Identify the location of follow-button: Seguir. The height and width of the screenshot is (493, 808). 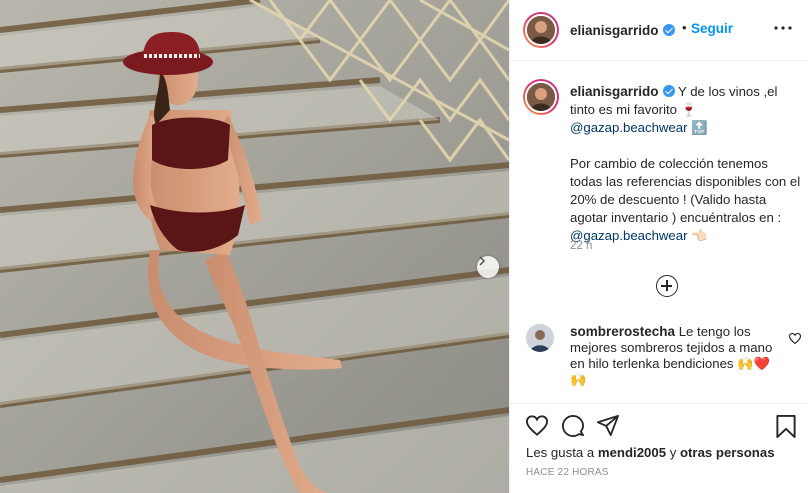
(712, 28).